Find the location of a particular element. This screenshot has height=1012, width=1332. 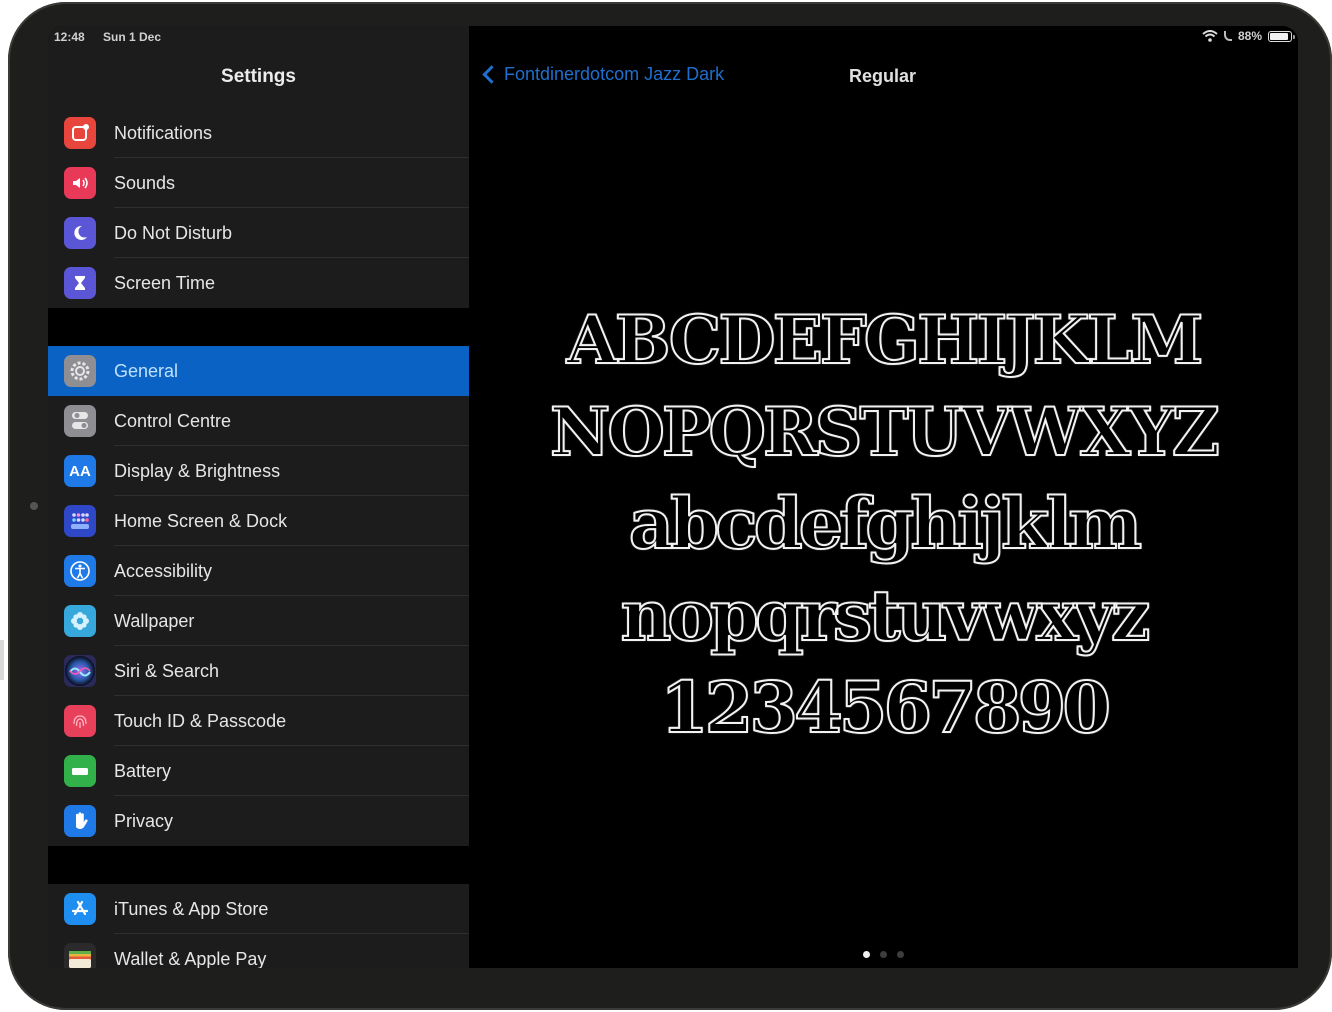

sample-lowercase-2: nopqrstuvwxyz is located at coordinates (885, 615).